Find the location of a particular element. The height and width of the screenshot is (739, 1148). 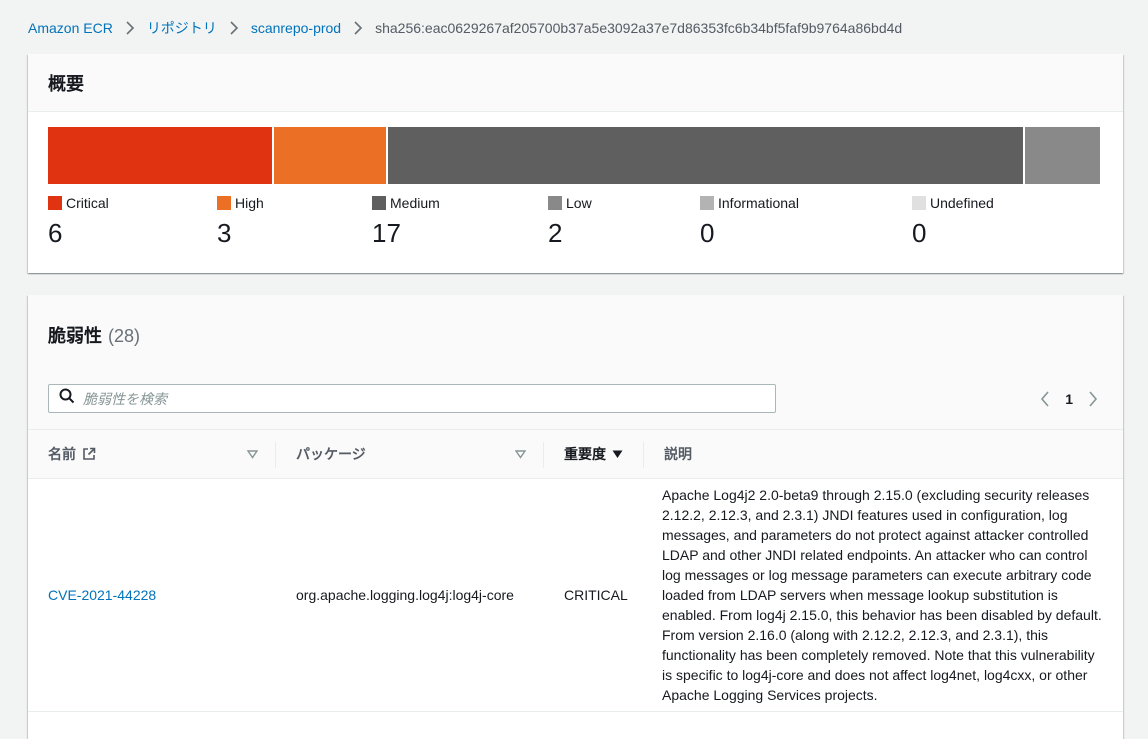

summary-title: 概要 is located at coordinates (66, 83).